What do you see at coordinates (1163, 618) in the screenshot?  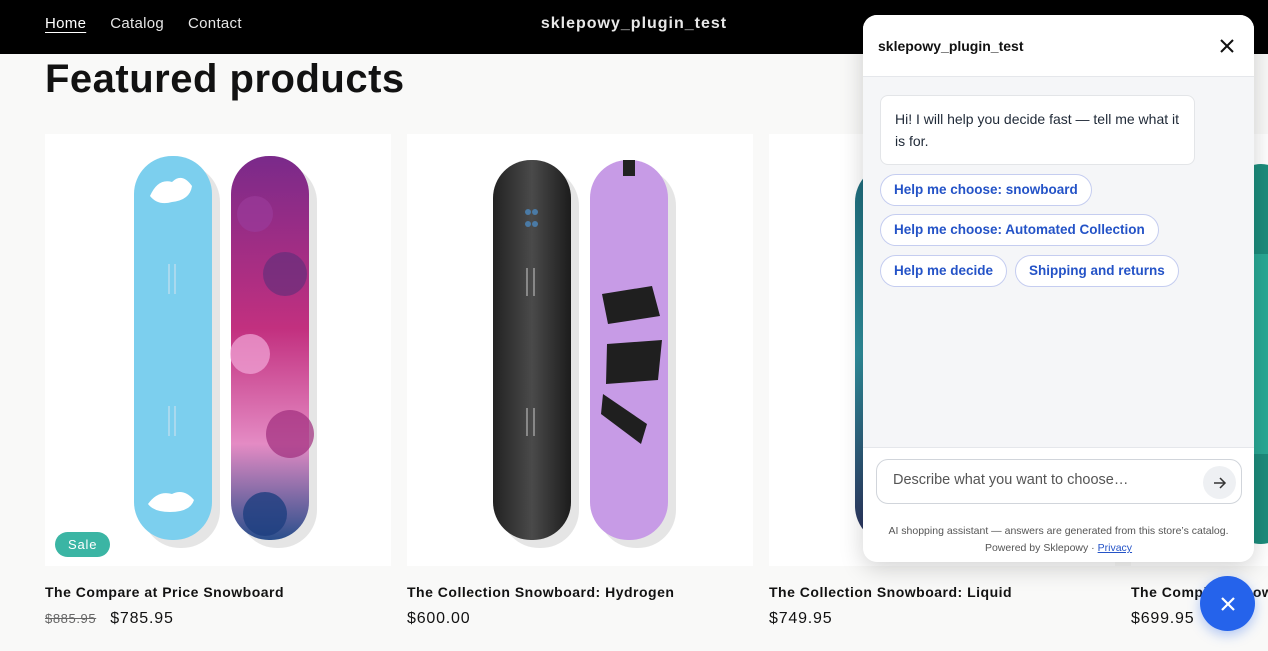 I see `product-price: $699.95` at bounding box center [1163, 618].